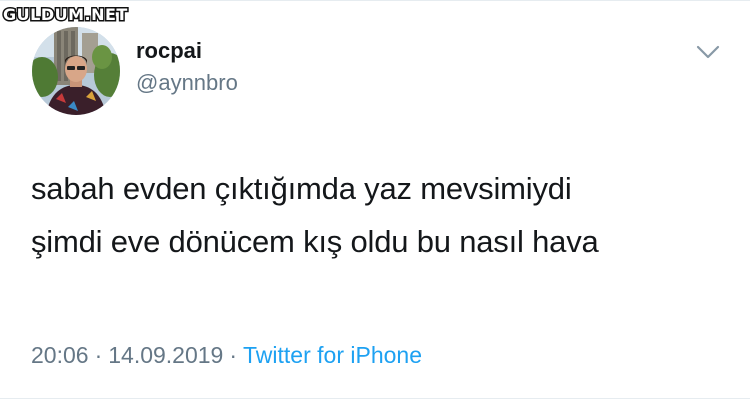  Describe the element at coordinates (375, 398) in the screenshot. I see `bottom-divider` at that location.